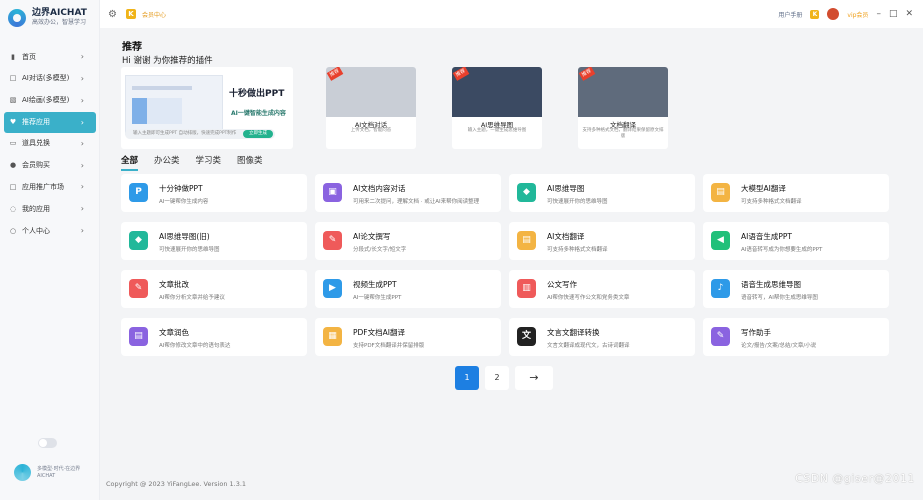 This screenshot has height=500, width=923. I want to click on section-title: 推荐, so click(132, 47).